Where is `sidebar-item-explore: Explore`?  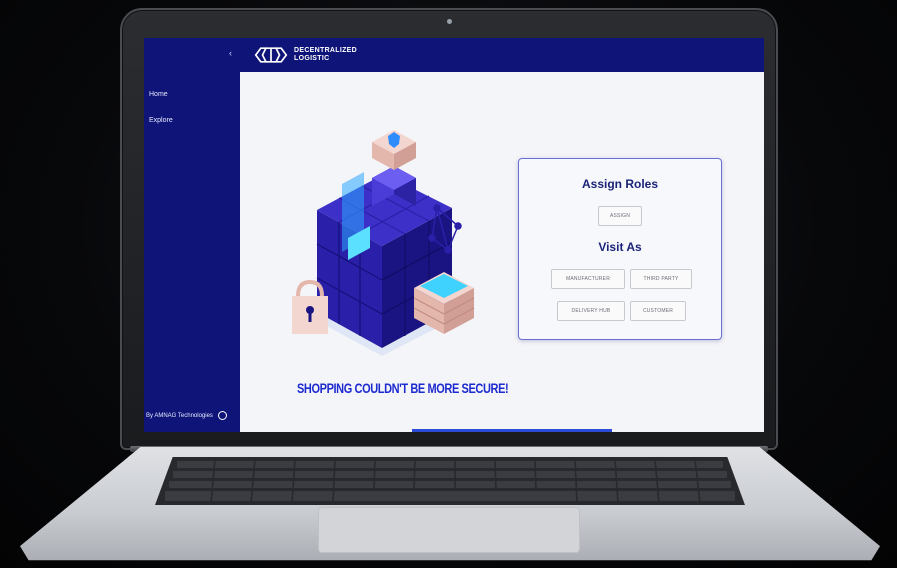
sidebar-item-explore: Explore is located at coordinates (161, 120).